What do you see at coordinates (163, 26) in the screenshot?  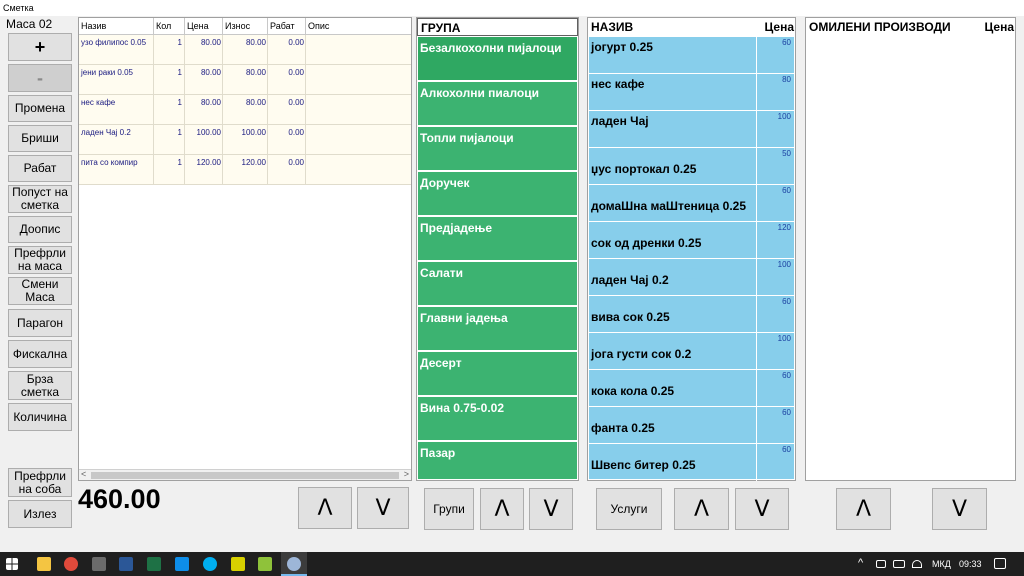 I see `col-header-qty: Кол` at bounding box center [163, 26].